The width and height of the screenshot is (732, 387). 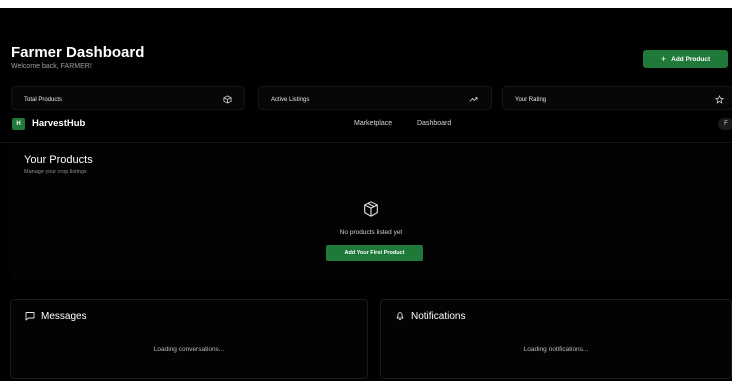 I want to click on box-icon, so click(x=227, y=99).